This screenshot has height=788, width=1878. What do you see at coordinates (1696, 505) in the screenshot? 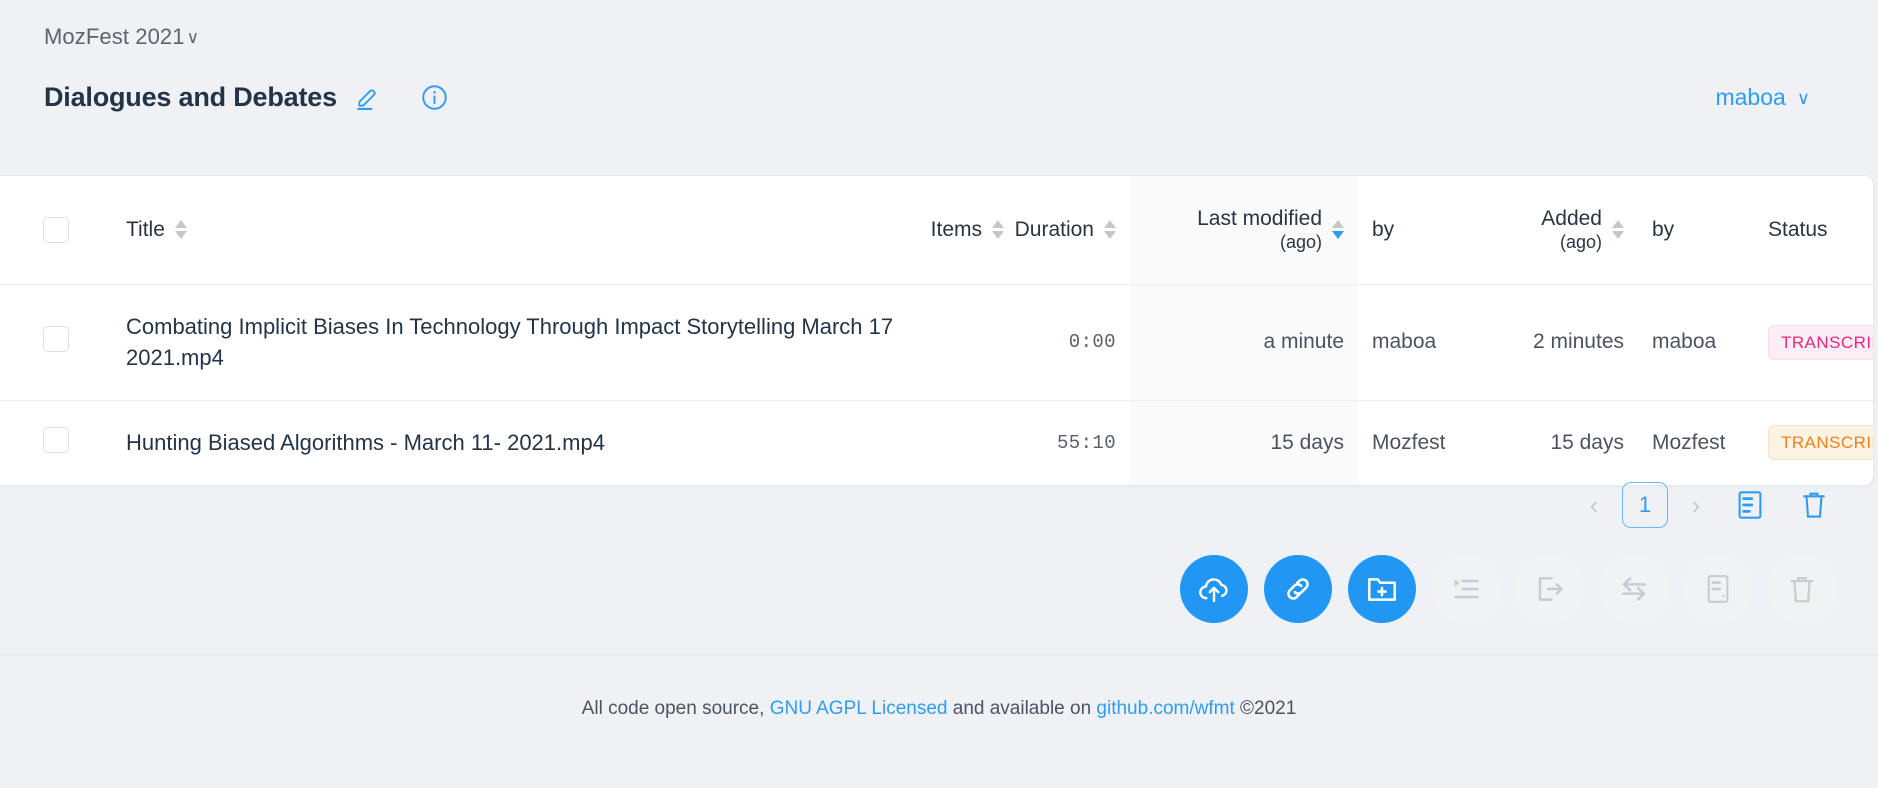
I see `pagination-next-button: ›` at bounding box center [1696, 505].